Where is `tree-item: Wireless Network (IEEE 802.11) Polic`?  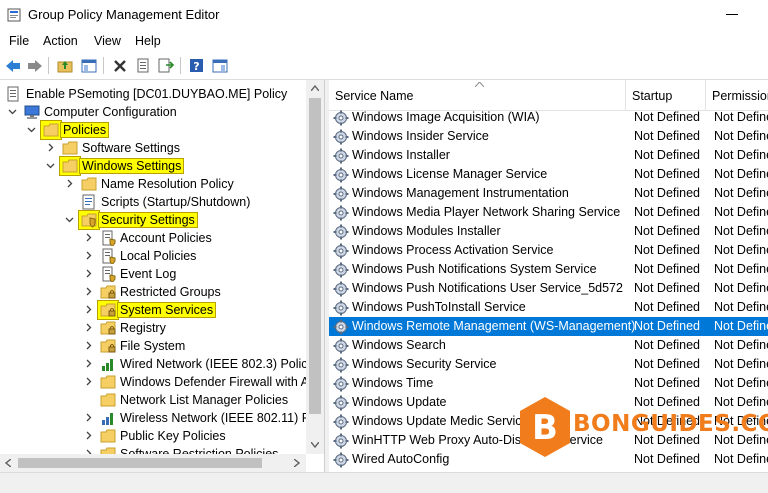
tree-item: Wireless Network (IEEE 802.11) Polic is located at coordinates (162, 418).